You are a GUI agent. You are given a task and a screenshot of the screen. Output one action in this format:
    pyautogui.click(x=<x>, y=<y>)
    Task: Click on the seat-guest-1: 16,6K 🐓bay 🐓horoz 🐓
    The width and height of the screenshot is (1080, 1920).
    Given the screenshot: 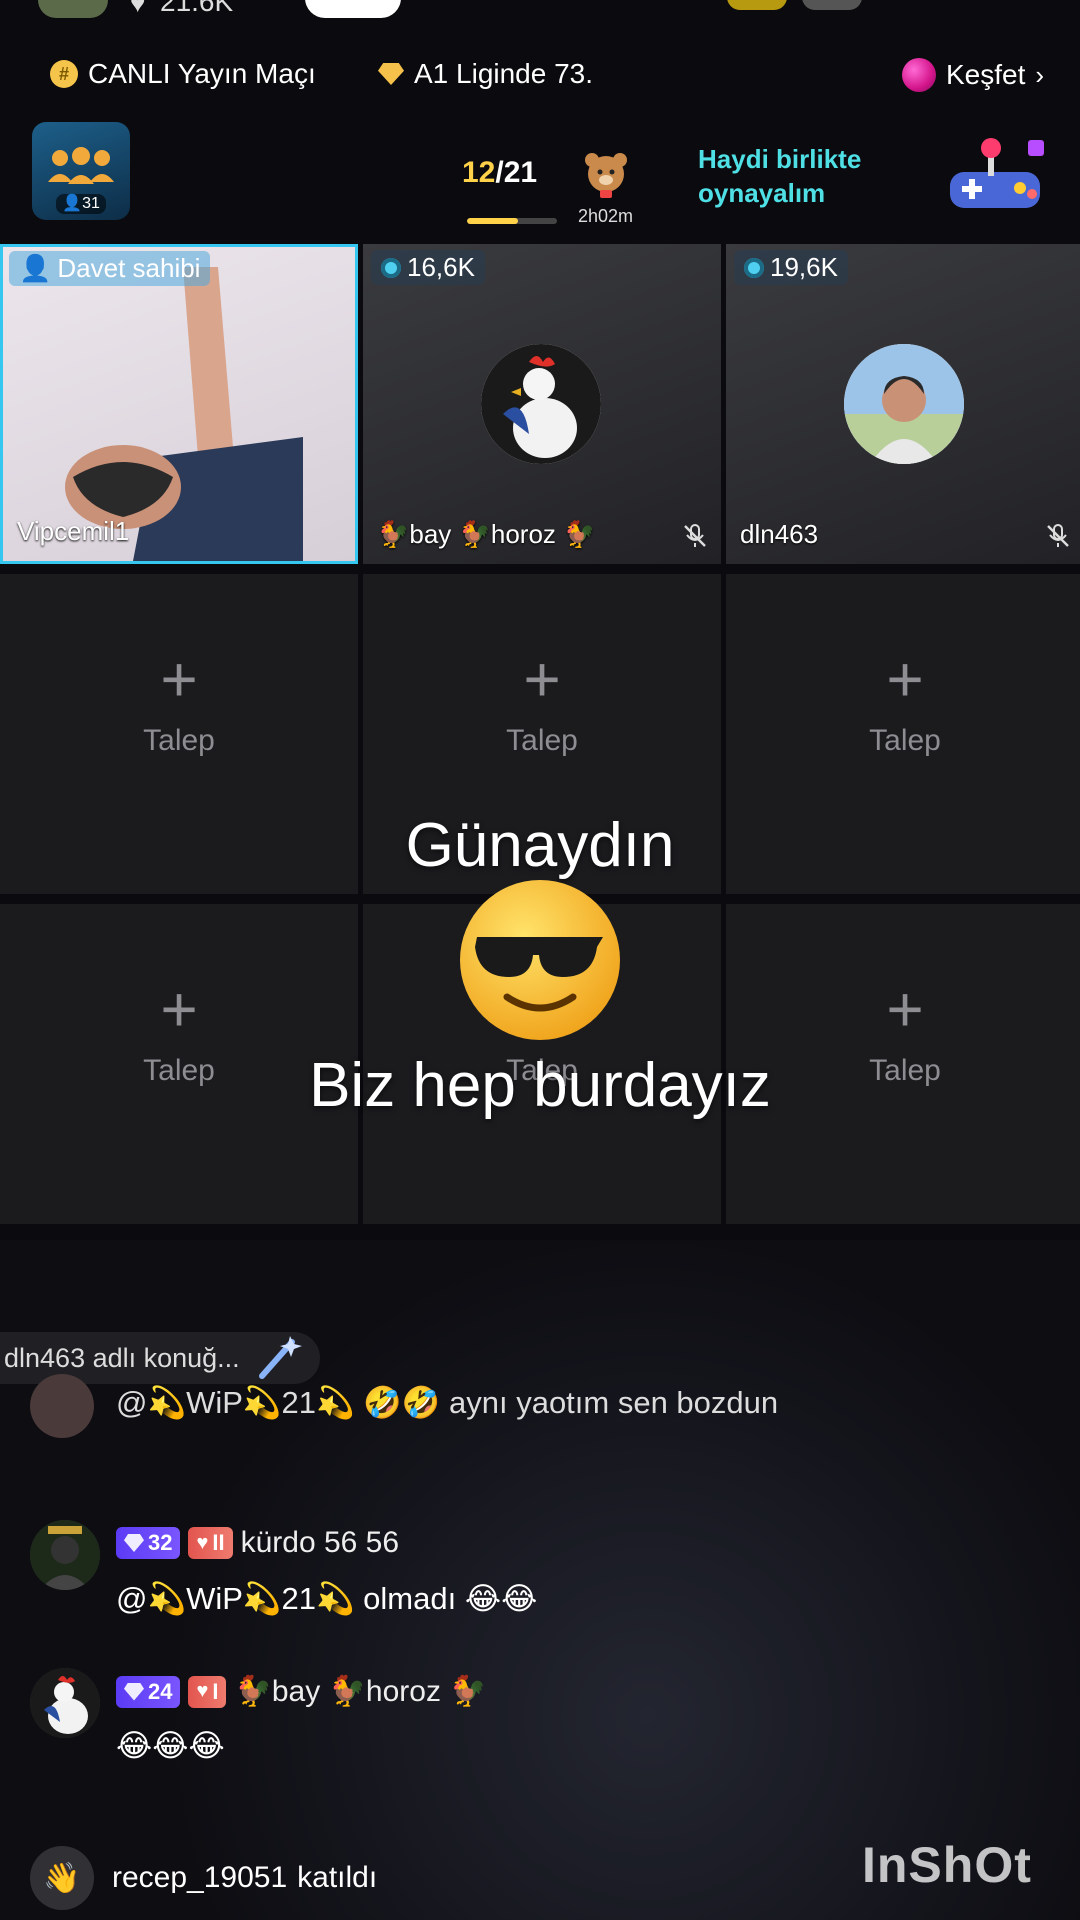 What is the action you would take?
    pyautogui.click(x=542, y=404)
    